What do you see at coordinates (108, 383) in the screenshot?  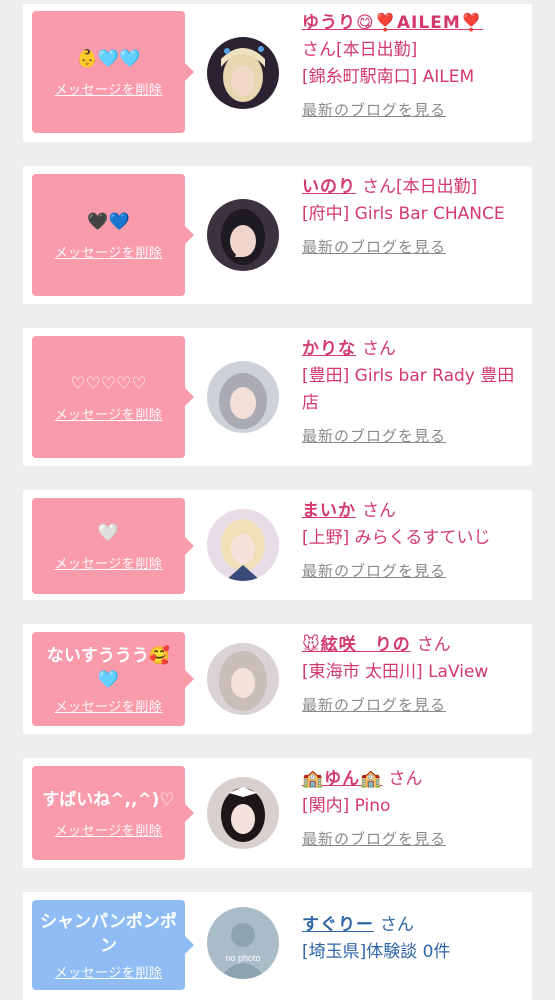 I see `message-text: ♡♡♡♡♡` at bounding box center [108, 383].